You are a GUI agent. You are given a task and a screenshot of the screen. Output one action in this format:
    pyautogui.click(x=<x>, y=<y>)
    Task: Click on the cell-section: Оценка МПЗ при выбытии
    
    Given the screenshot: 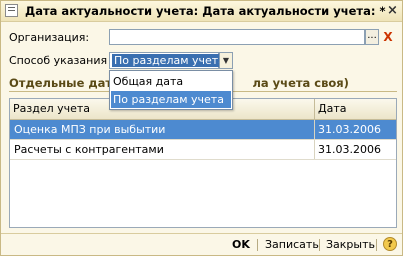 What is the action you would take?
    pyautogui.click(x=90, y=129)
    